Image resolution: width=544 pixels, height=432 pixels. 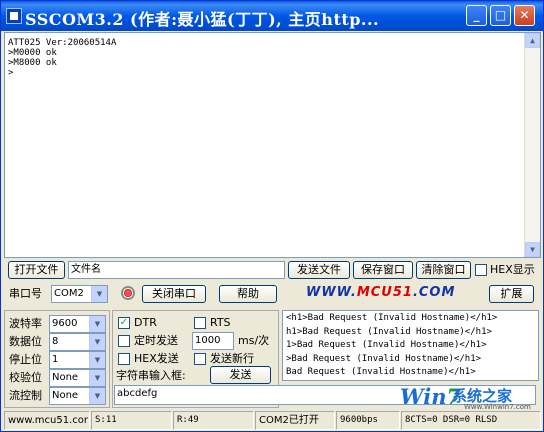 What do you see at coordinates (532, 145) in the screenshot?
I see `output-scrollbar: ▲ ▼` at bounding box center [532, 145].